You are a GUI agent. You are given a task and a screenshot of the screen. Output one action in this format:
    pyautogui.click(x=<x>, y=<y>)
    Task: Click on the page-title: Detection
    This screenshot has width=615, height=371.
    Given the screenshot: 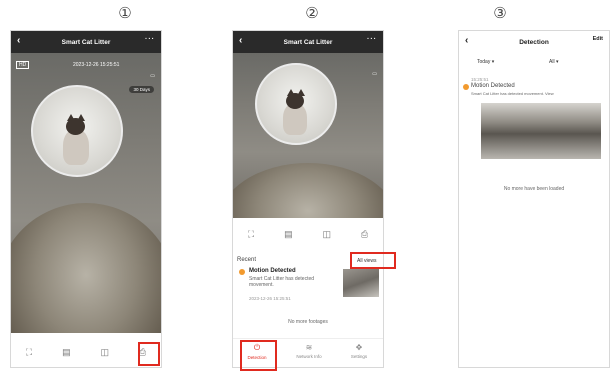 What is the action you would take?
    pyautogui.click(x=534, y=42)
    